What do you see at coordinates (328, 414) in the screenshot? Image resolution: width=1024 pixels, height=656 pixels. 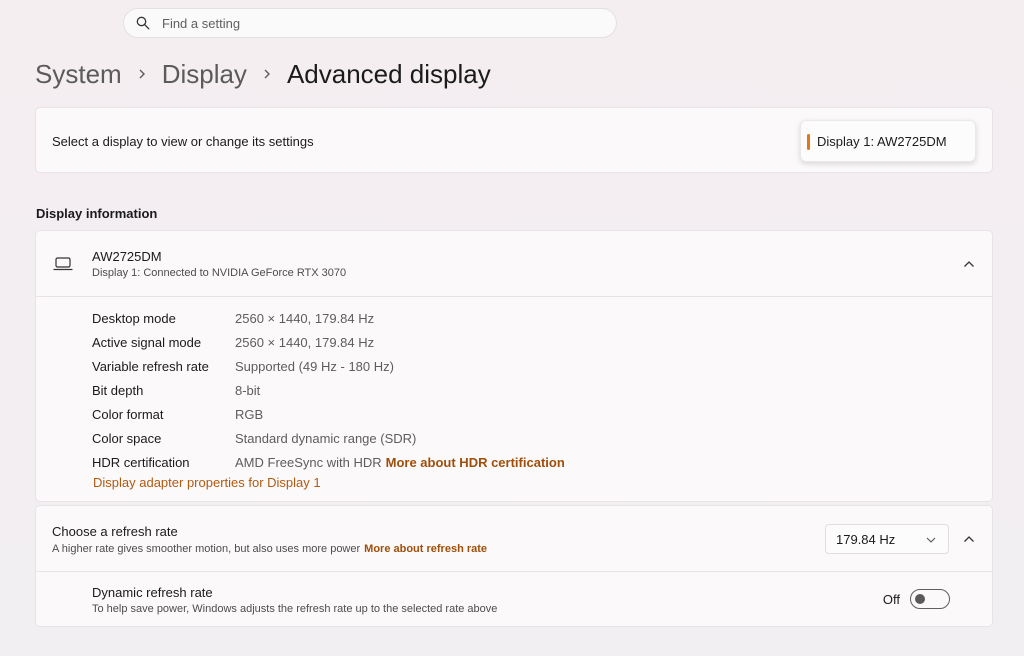 I see `info-row-color-format: Color format RGB` at bounding box center [328, 414].